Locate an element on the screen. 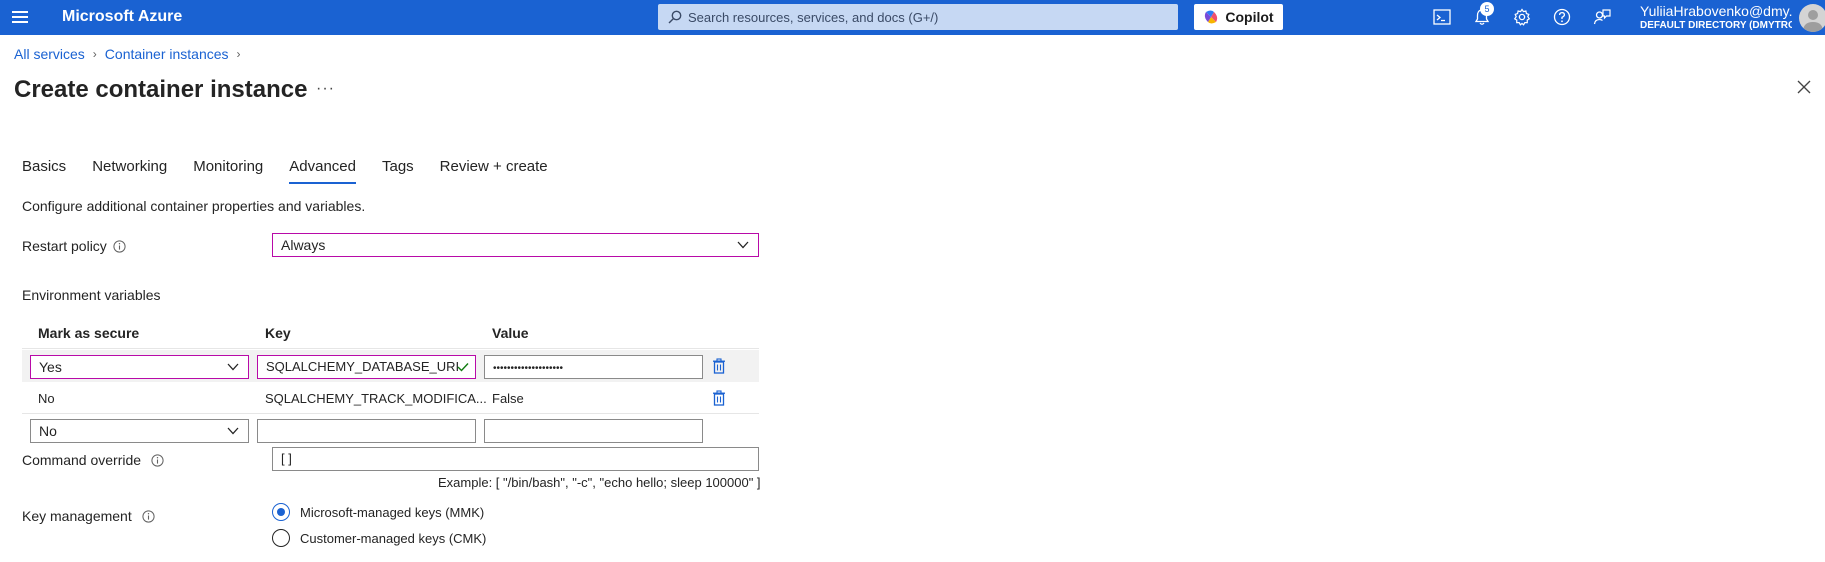 This screenshot has width=1825, height=562. env-key-input: SQLALCHEMY_DATABASE_URI is located at coordinates (366, 367).